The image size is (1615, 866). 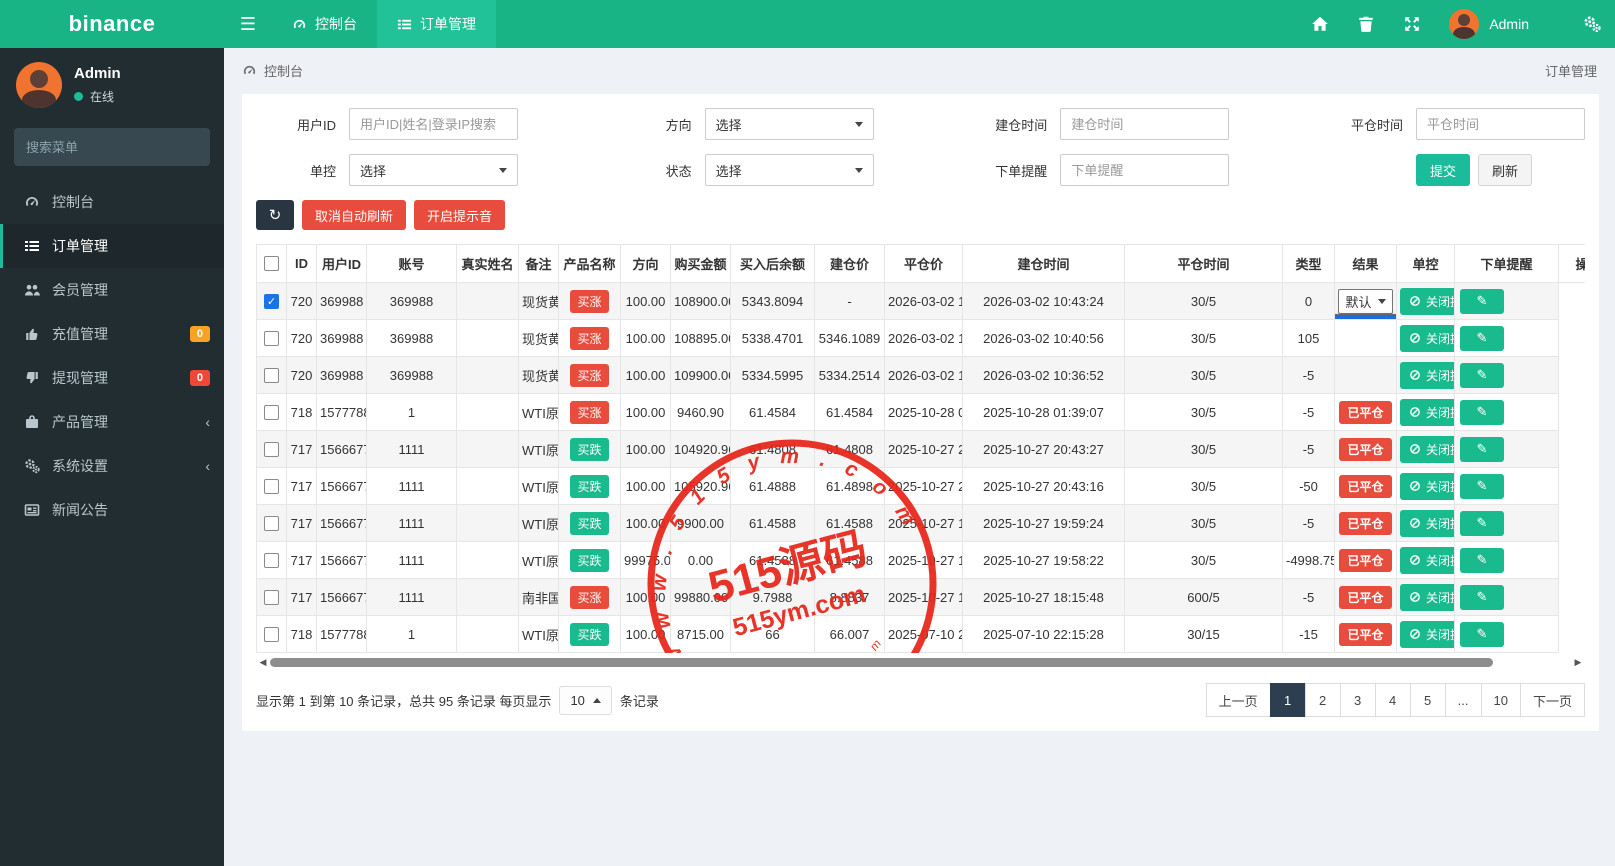 I want to click on pagination-next: 下一页, so click(x=1552, y=700).